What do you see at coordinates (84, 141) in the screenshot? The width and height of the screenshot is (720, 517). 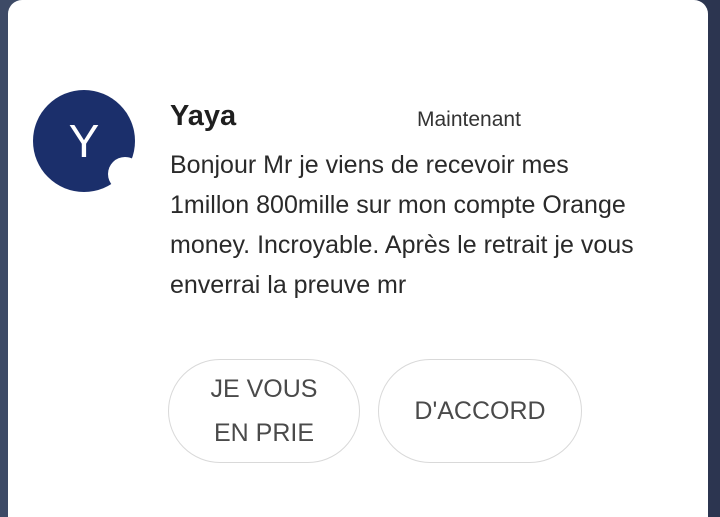 I see `avatar-letter: Y` at bounding box center [84, 141].